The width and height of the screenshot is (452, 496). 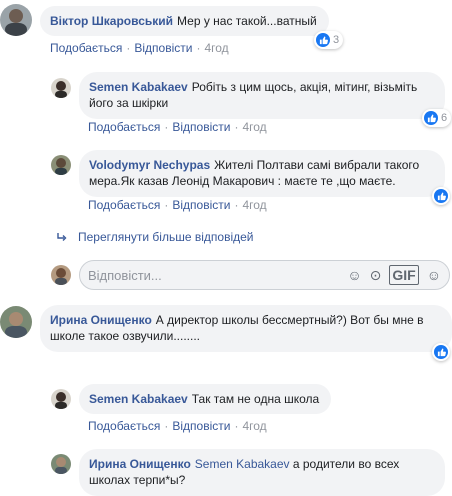 I want to click on comment-text: Так там не одна школа, so click(x=255, y=399).